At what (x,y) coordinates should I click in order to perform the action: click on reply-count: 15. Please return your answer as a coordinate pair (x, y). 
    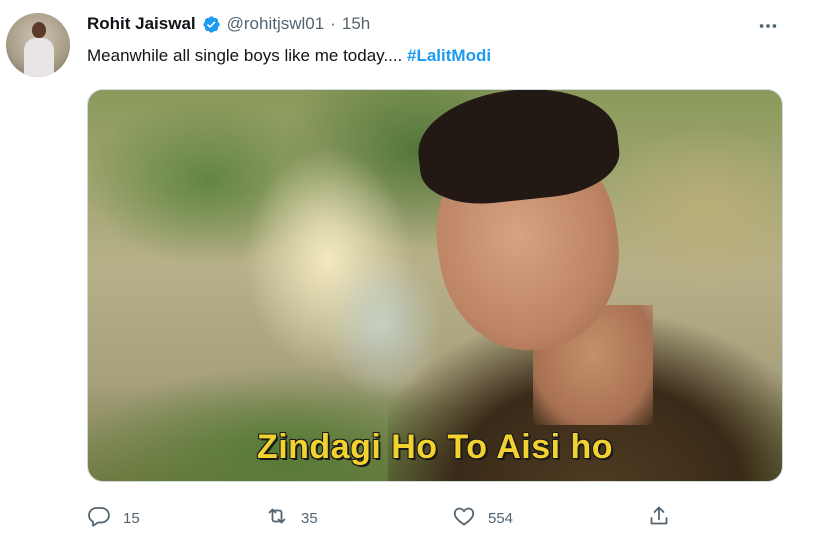
    Looking at the image, I should click on (131, 518).